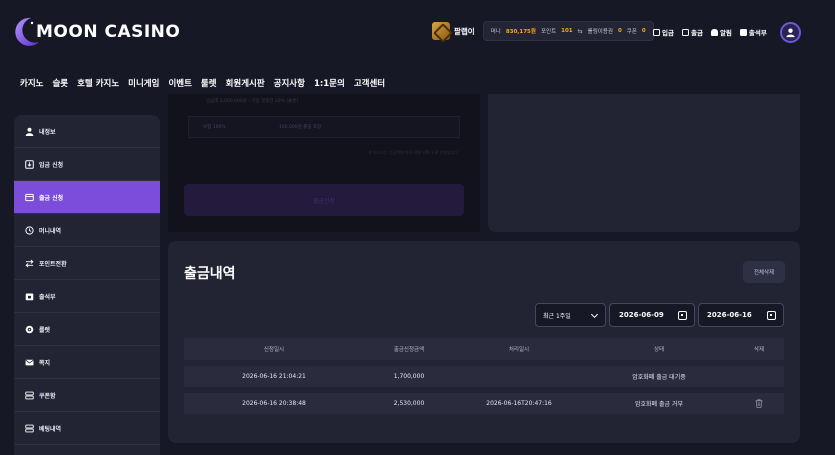 This screenshot has width=835, height=455. I want to click on column-header-processed-at: 처리일시, so click(519, 350).